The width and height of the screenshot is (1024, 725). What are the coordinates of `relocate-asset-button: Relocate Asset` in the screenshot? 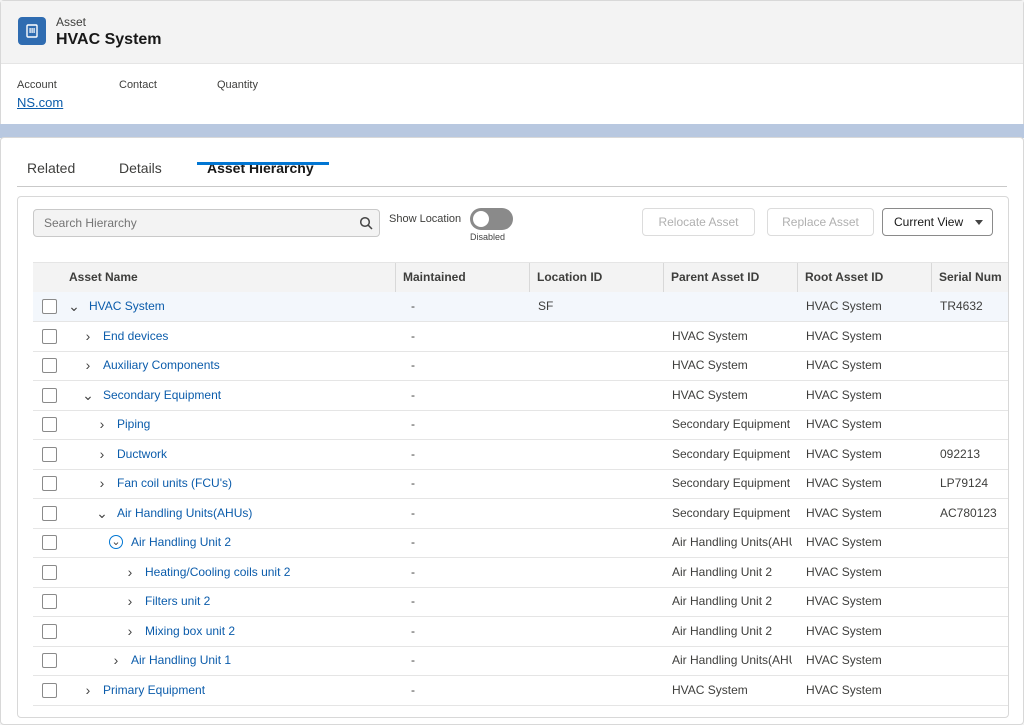 It's located at (698, 222).